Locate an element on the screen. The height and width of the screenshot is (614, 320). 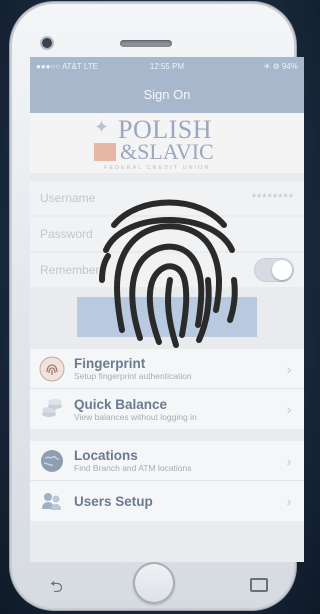
carrier-signal: ●●●○○ AT&T LTE is located at coordinates (67, 66).